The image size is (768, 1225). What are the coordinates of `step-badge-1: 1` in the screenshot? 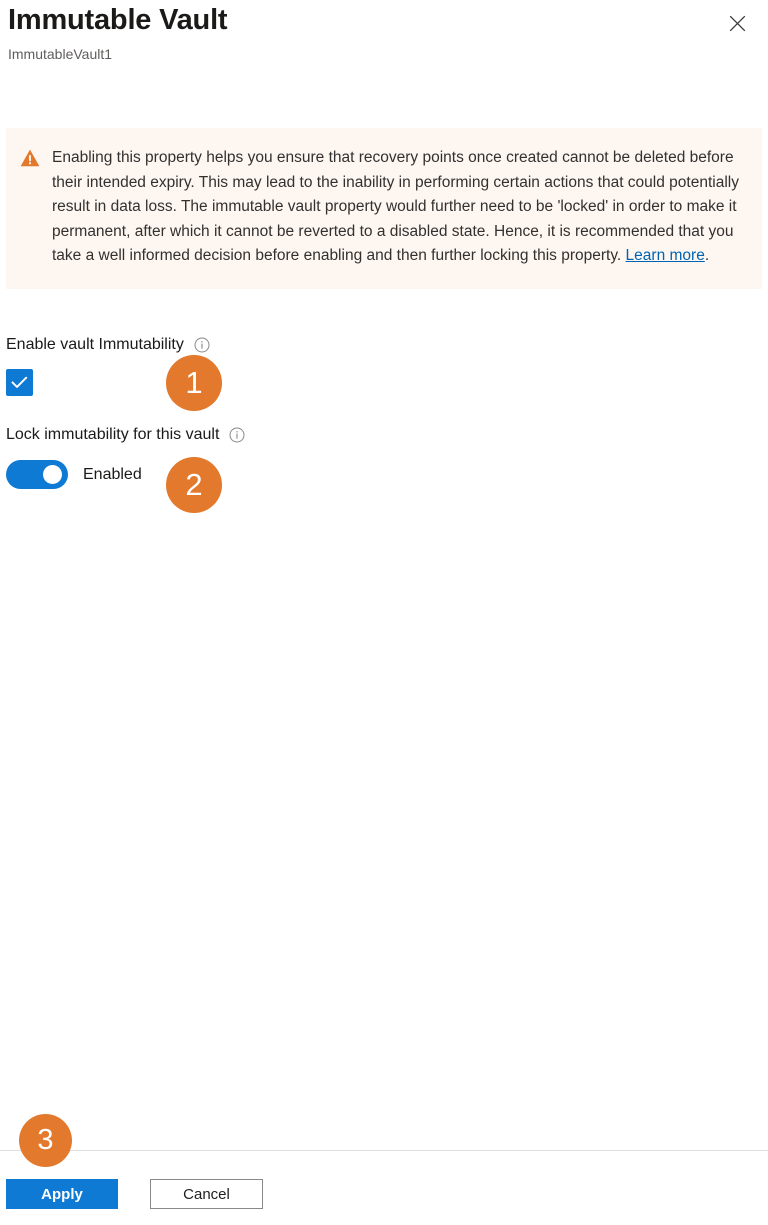 It's located at (194, 383).